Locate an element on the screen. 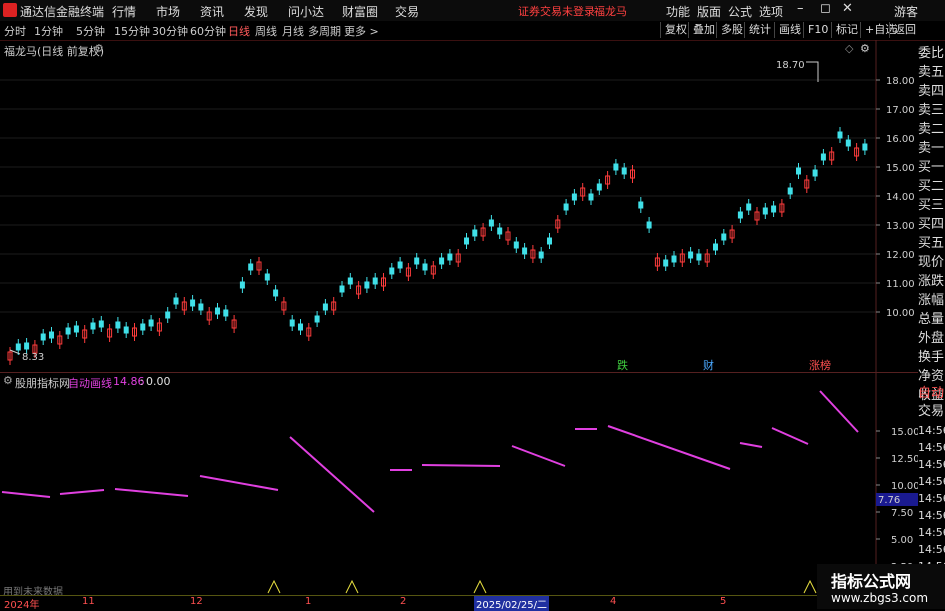  side-item: 买四 is located at coordinates (931, 224).